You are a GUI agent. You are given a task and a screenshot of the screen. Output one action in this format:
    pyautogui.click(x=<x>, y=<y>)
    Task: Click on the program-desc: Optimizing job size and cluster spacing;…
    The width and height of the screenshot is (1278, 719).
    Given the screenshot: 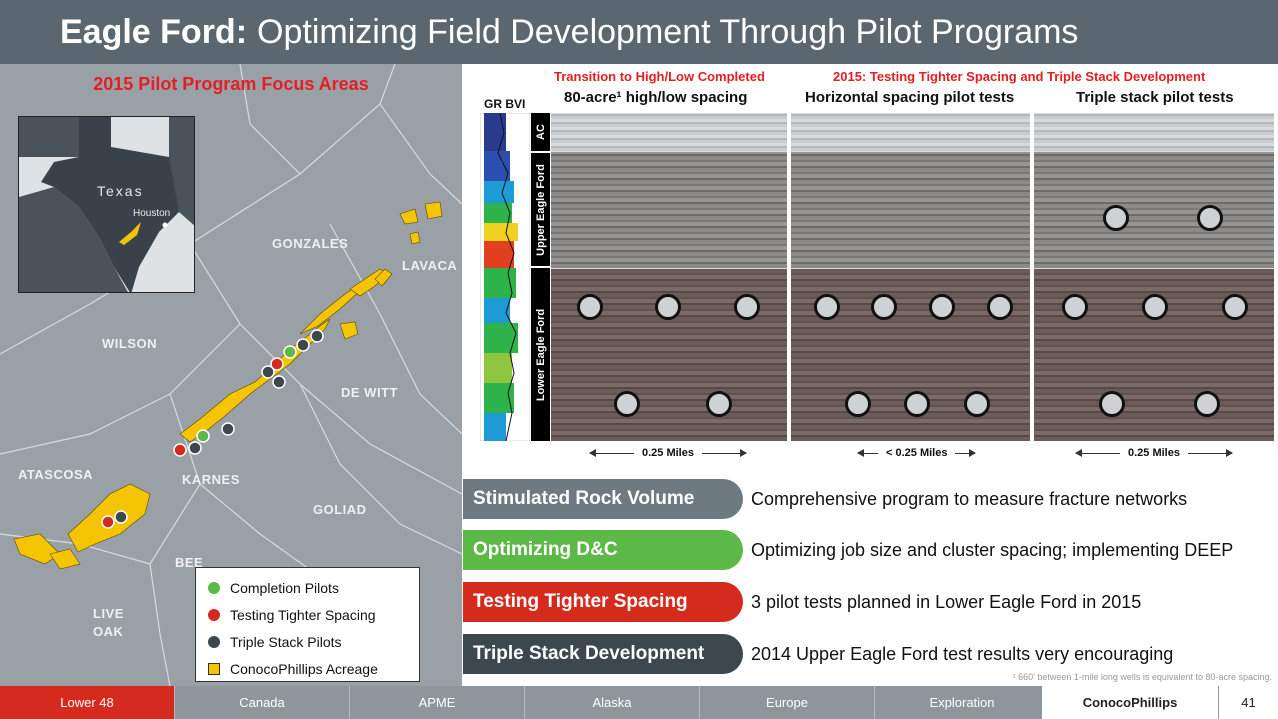 What is the action you would take?
    pyautogui.click(x=992, y=549)
    